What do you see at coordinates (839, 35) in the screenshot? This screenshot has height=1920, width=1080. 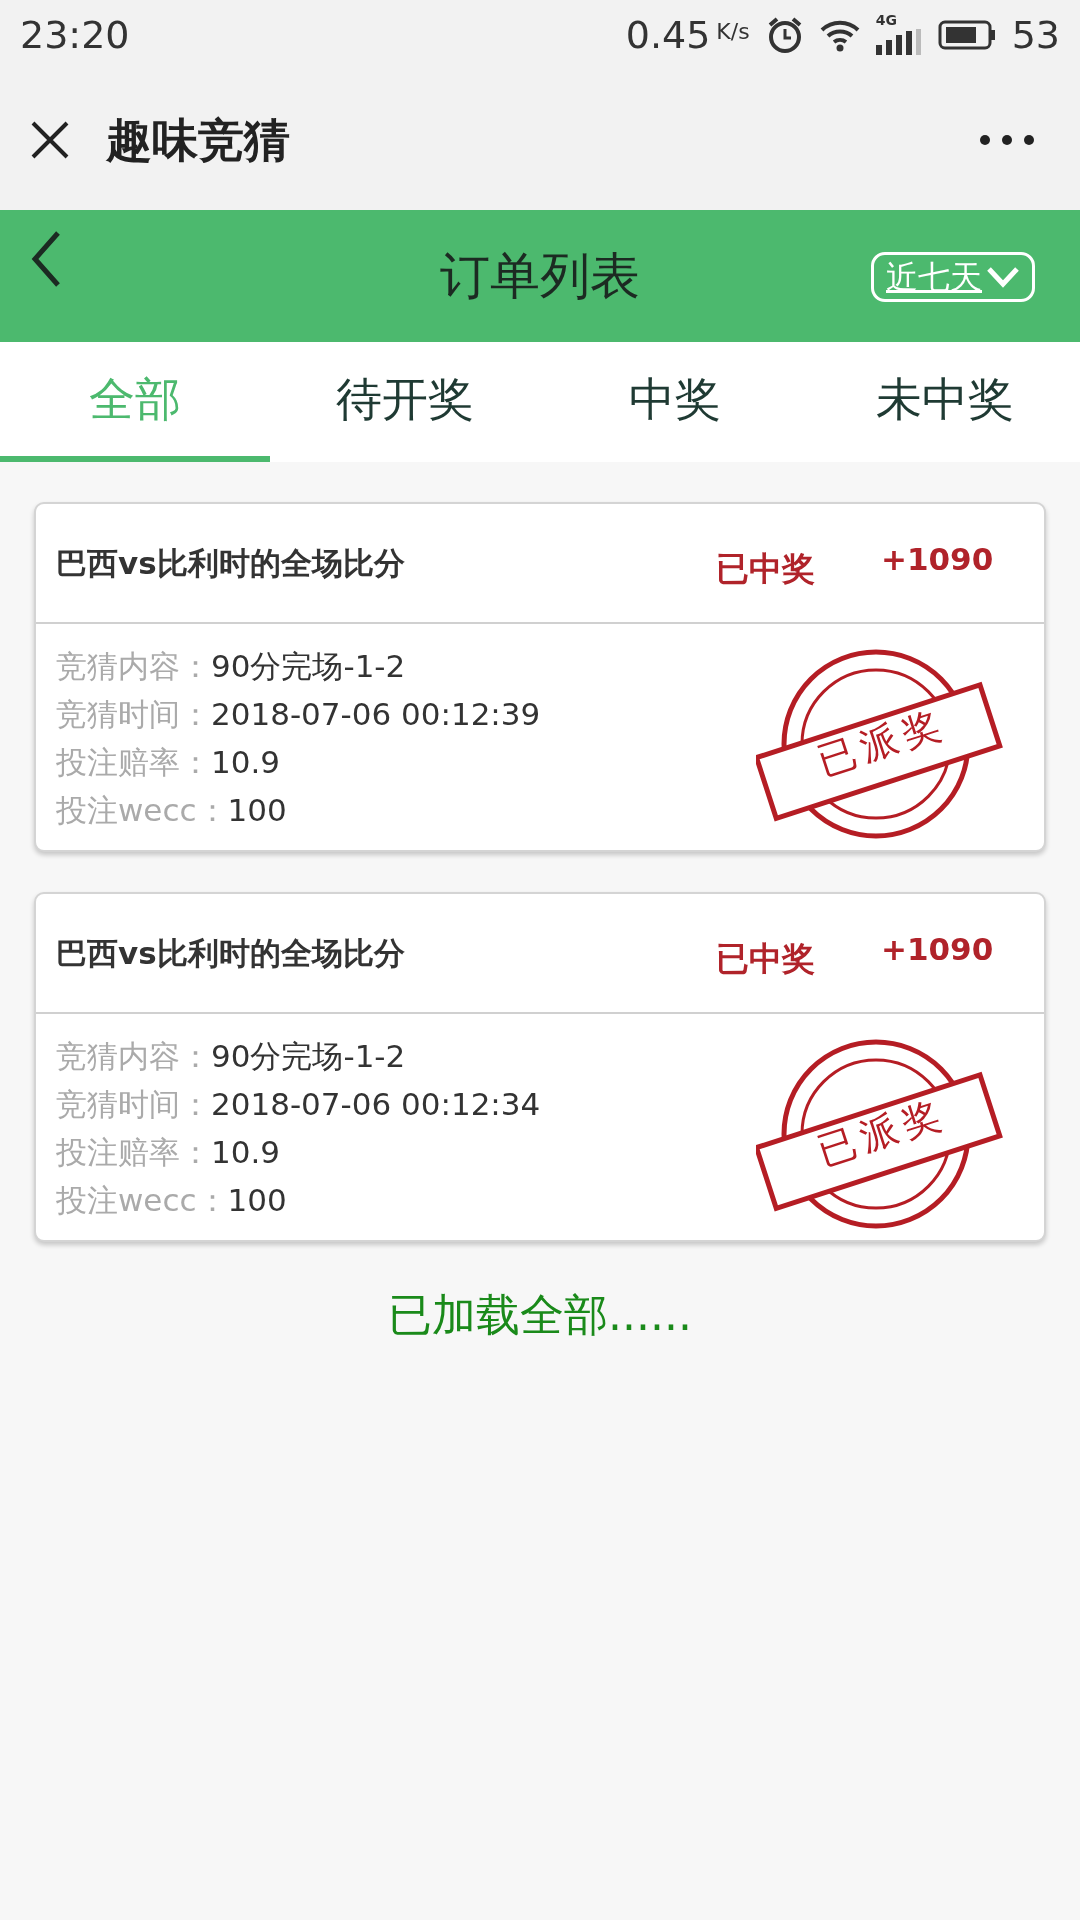 I see `wifi-icon` at bounding box center [839, 35].